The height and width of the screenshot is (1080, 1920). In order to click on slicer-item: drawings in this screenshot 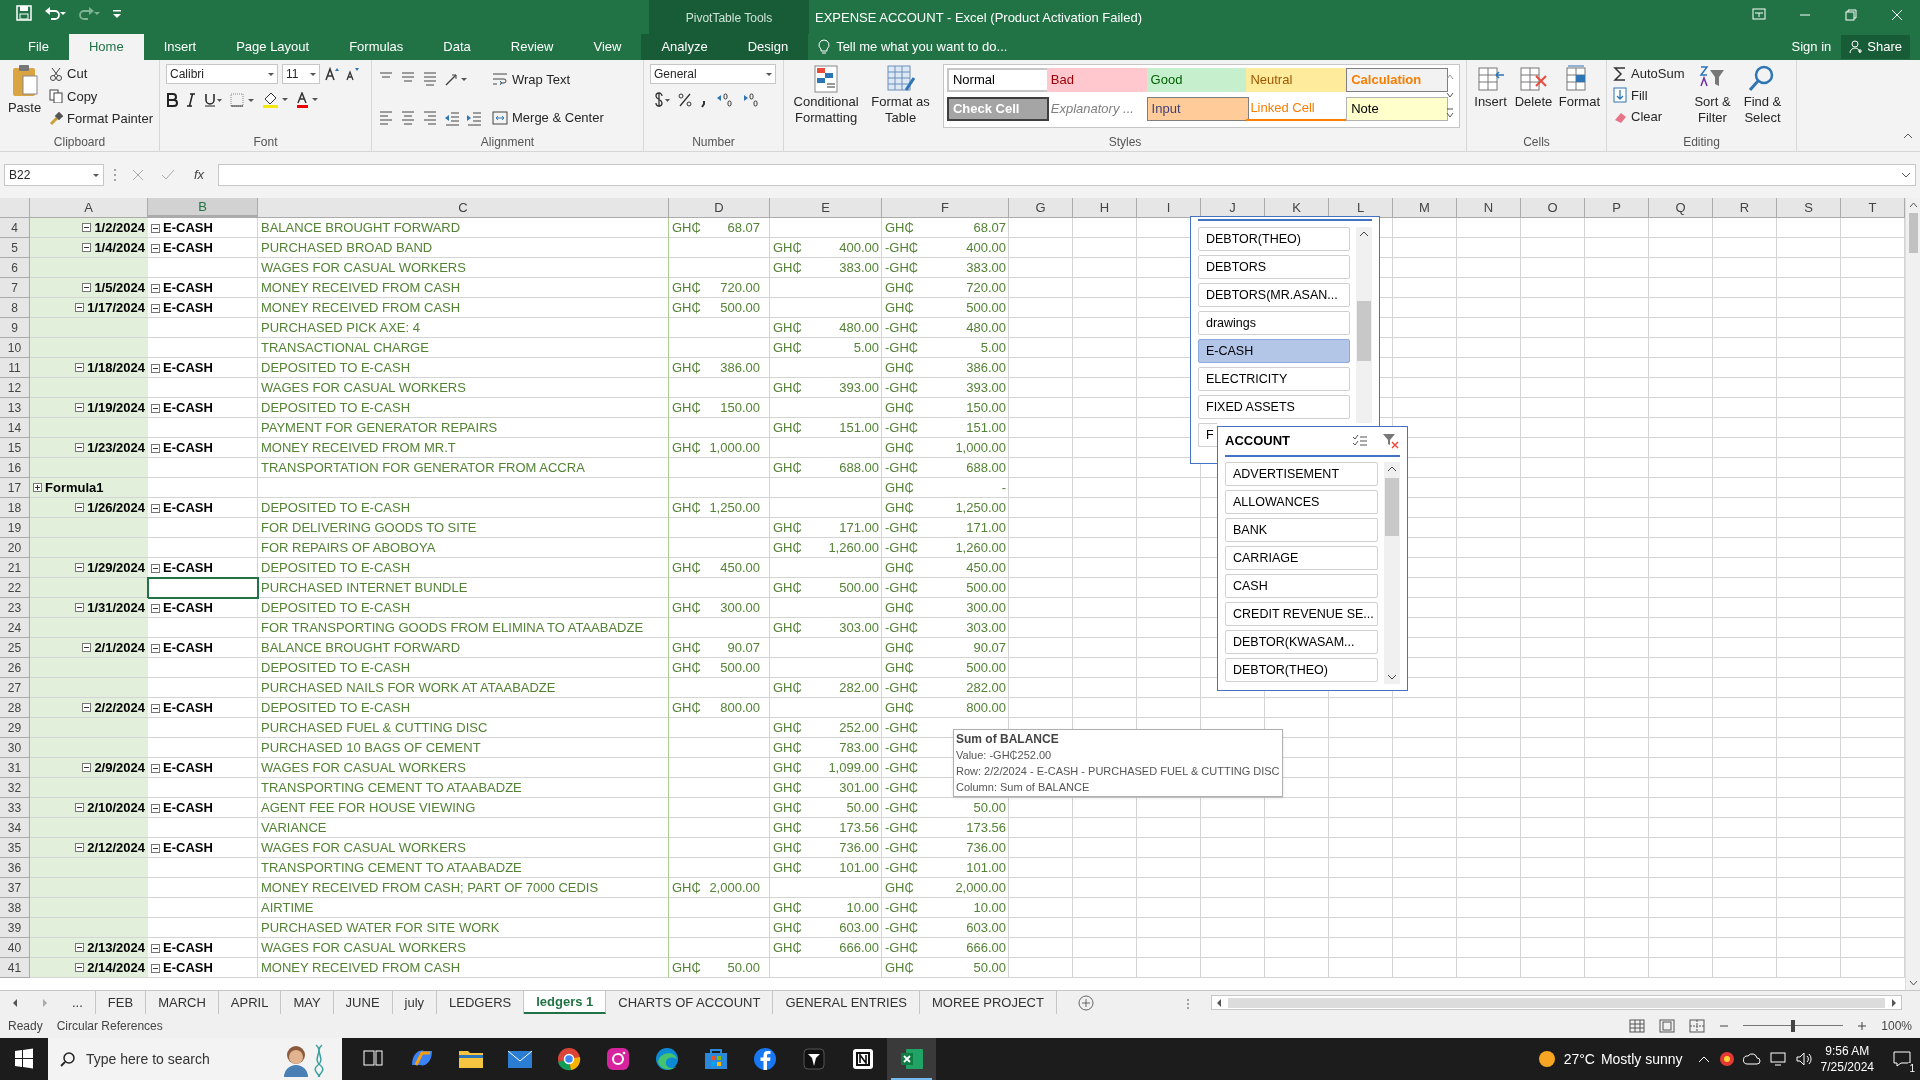, I will do `click(1274, 323)`.